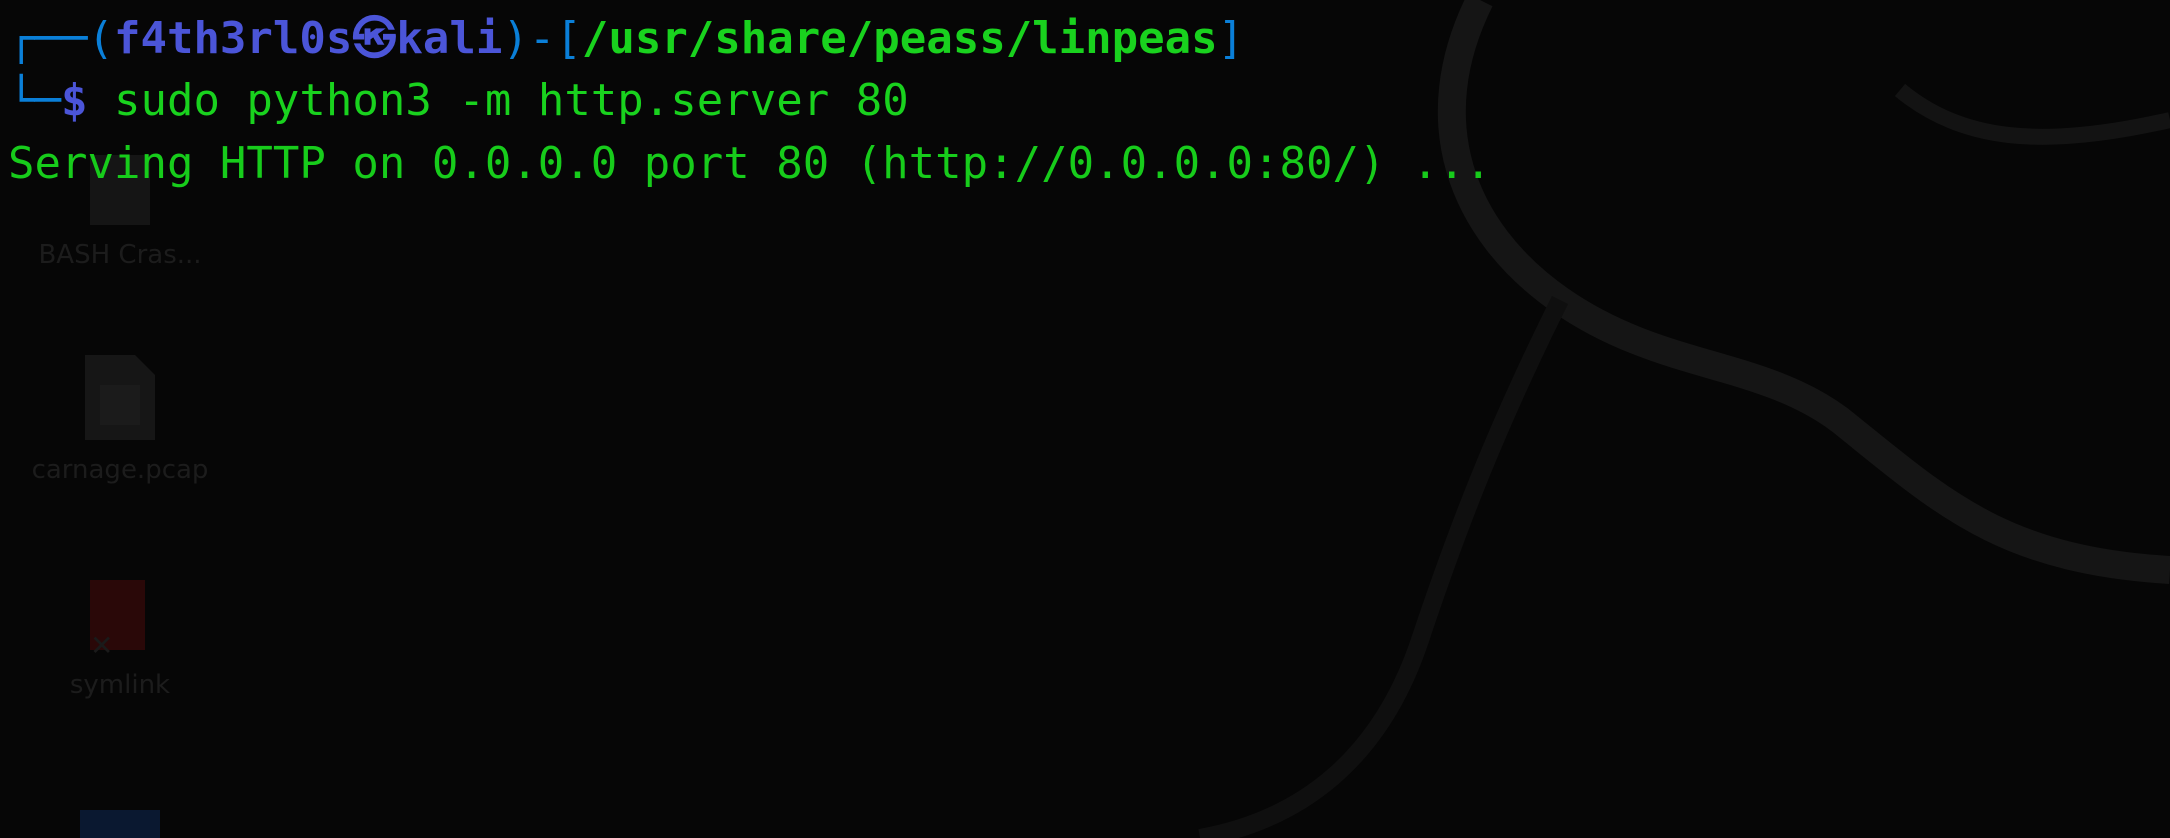  I want to click on prompt-username: f4th3rl0s, so click(233, 38).